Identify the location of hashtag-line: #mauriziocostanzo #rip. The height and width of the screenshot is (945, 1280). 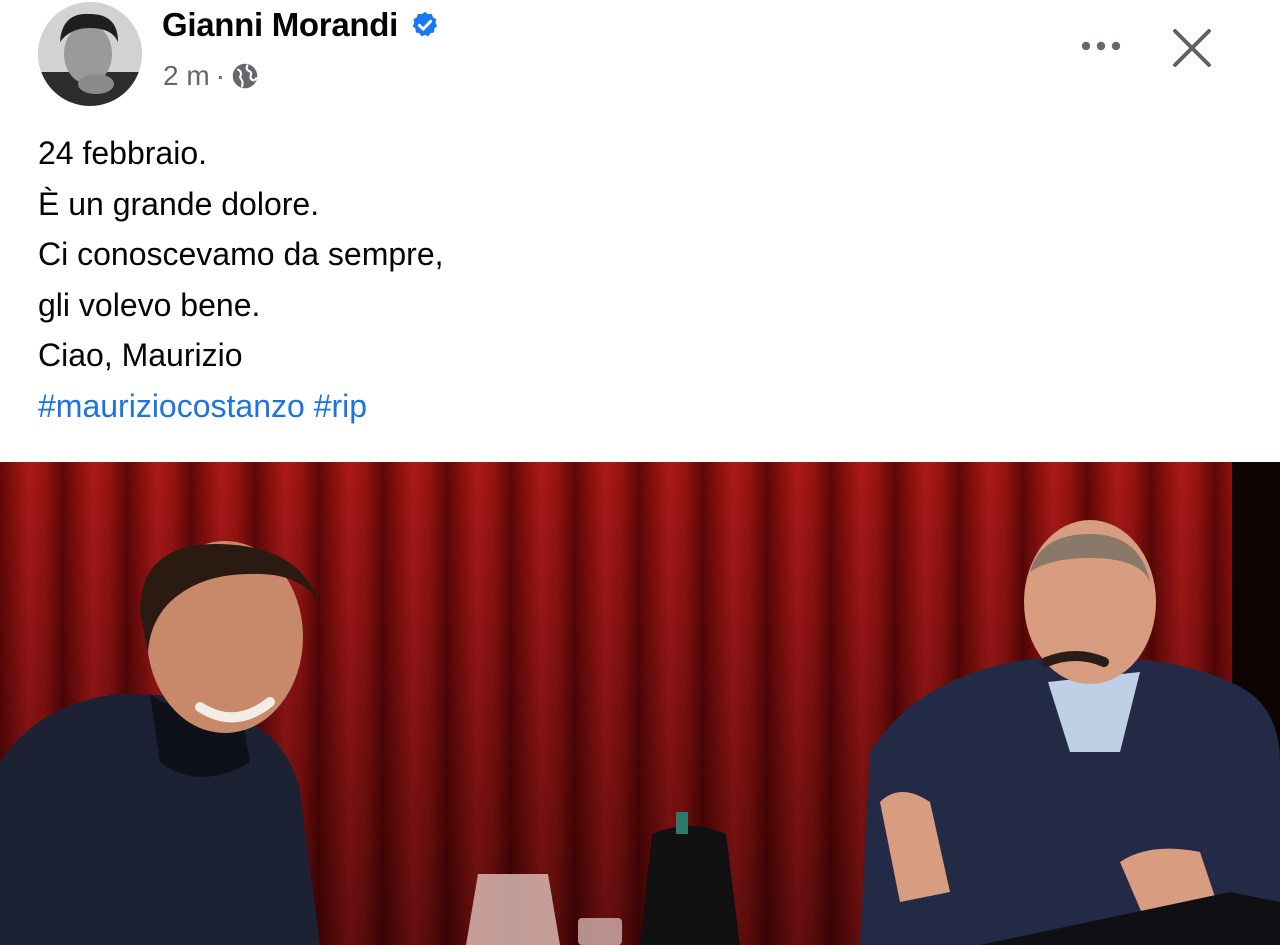
(241, 406).